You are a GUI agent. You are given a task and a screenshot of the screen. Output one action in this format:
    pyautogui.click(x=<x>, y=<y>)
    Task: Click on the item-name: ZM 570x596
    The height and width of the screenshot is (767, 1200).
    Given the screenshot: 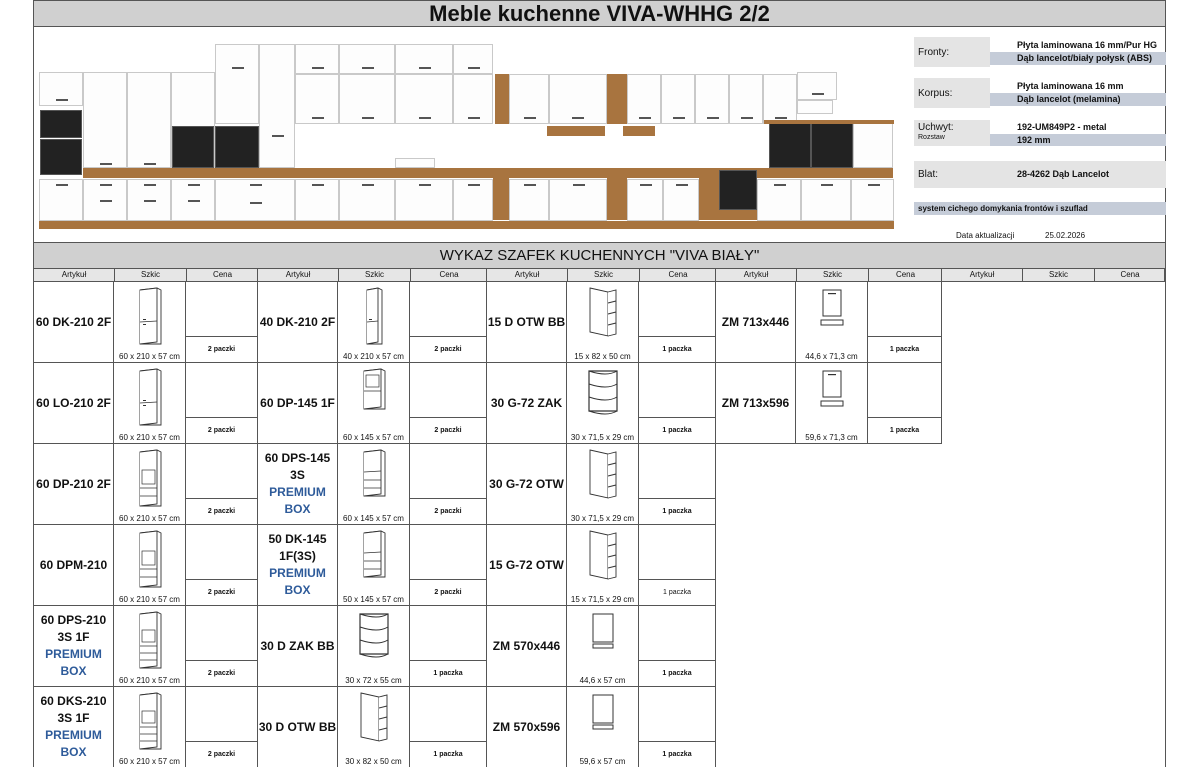 What is the action you would take?
    pyautogui.click(x=527, y=727)
    